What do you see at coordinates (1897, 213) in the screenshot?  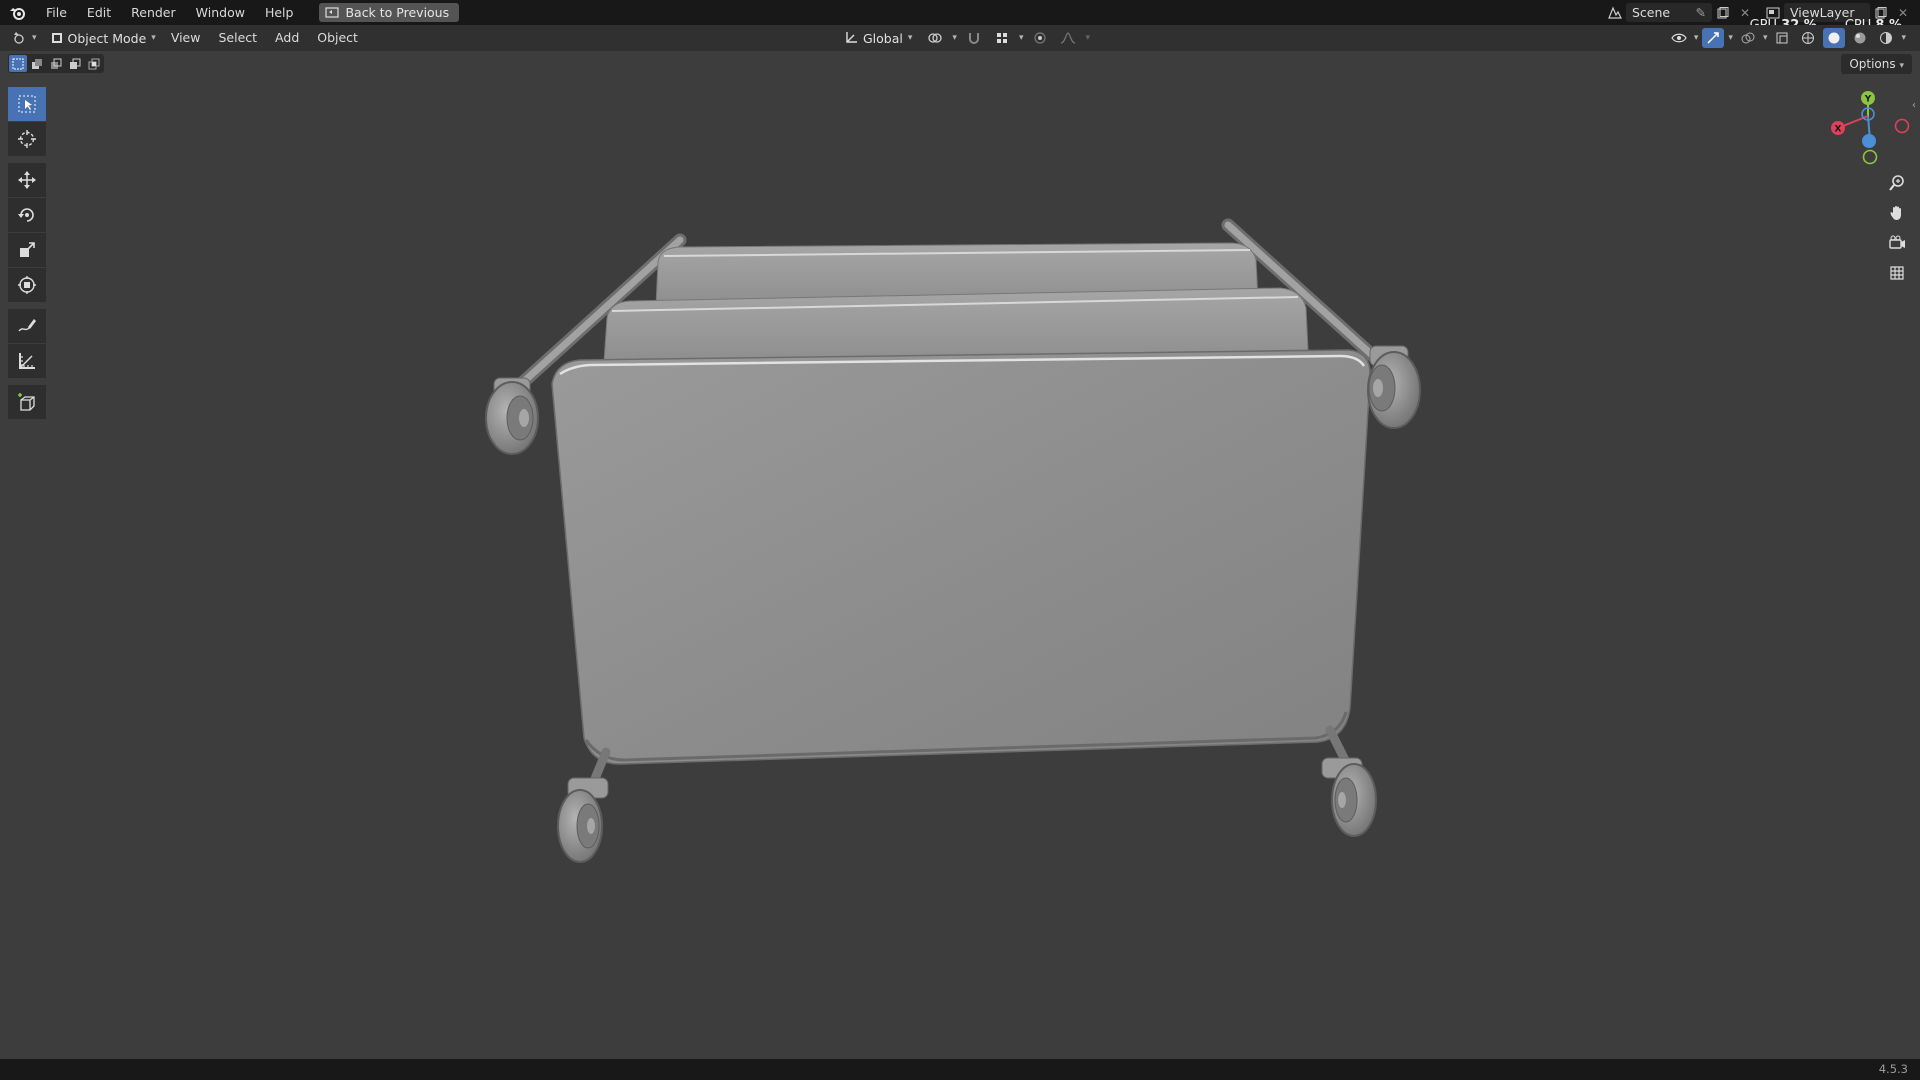 I see `pan-hand-icon` at bounding box center [1897, 213].